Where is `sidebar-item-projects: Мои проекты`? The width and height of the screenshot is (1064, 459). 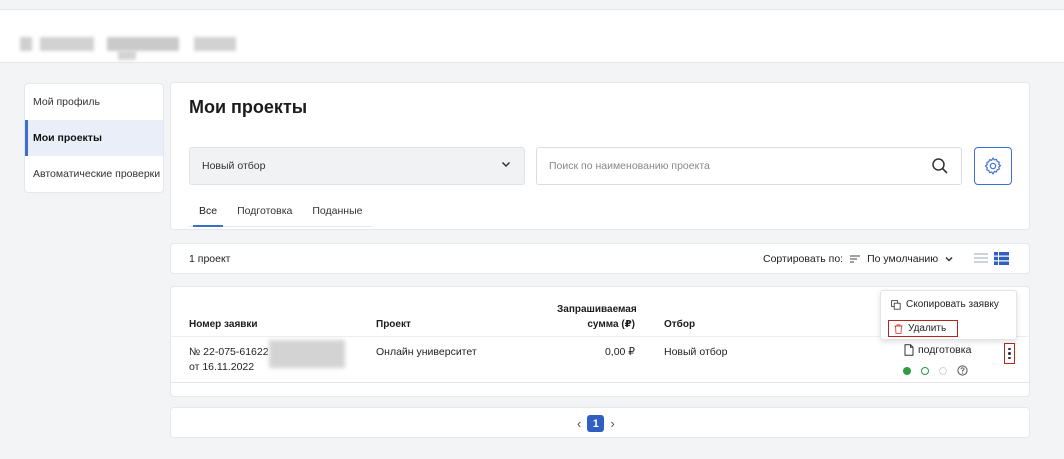
sidebar-item-projects: Мои проекты is located at coordinates (94, 138).